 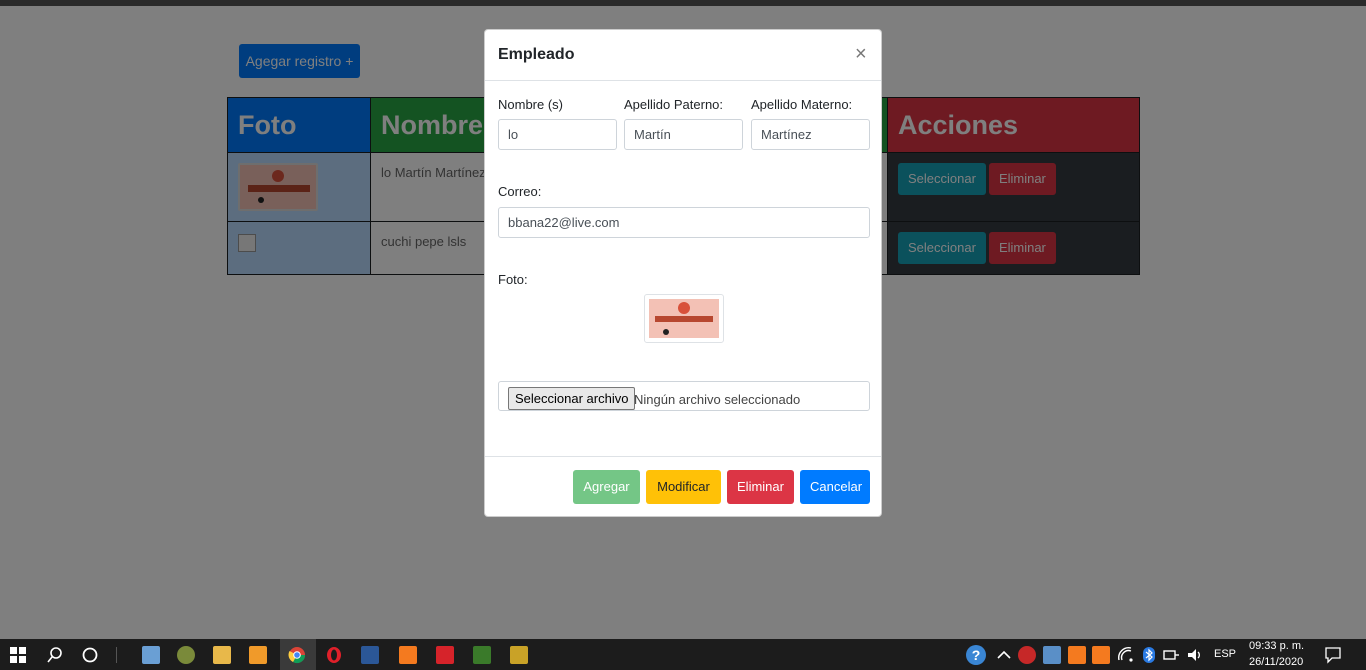 What do you see at coordinates (531, 104) in the screenshot?
I see `nombre-label: Nombre (s)` at bounding box center [531, 104].